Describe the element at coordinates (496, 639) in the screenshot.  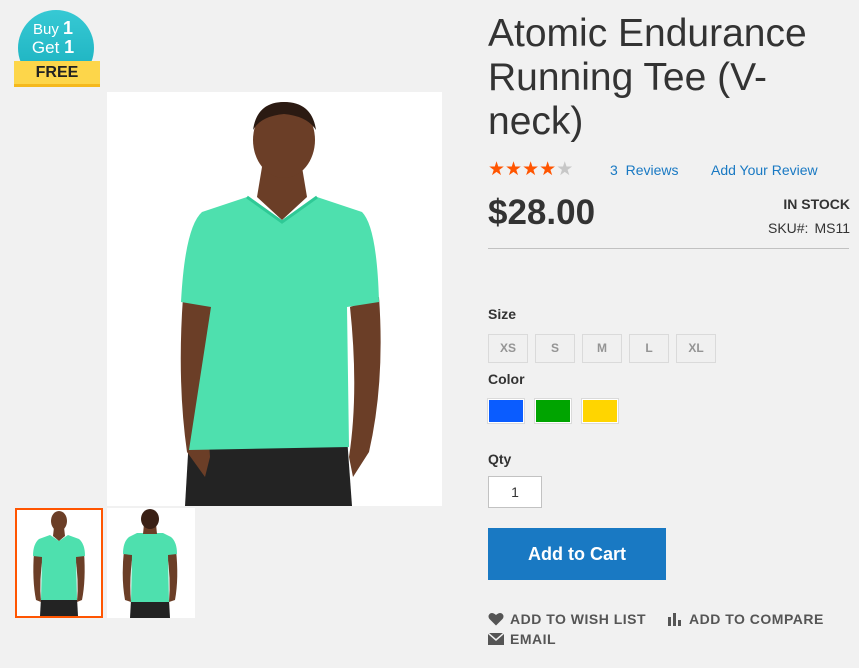
I see `envelope-icon` at that location.